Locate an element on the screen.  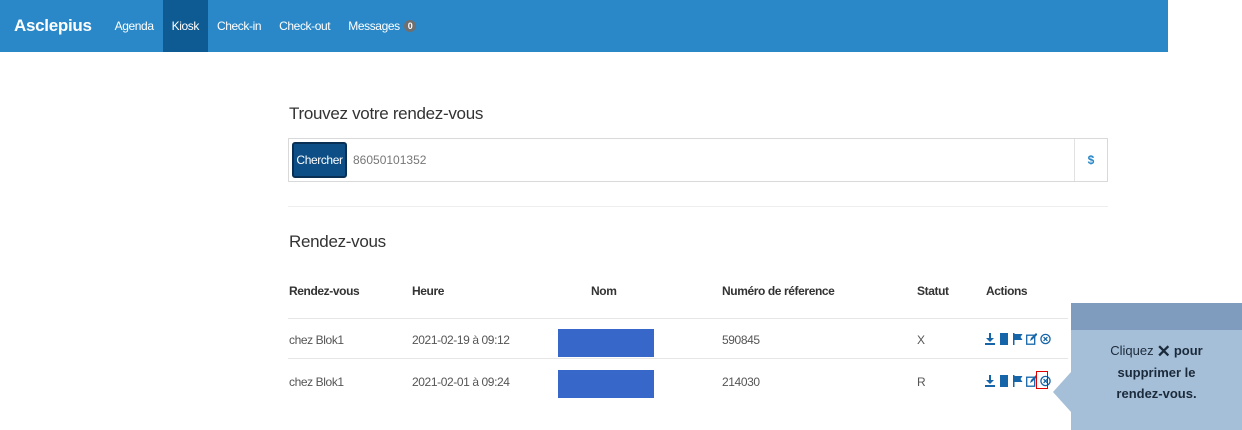
messages-count-badge: 0 is located at coordinates (410, 26).